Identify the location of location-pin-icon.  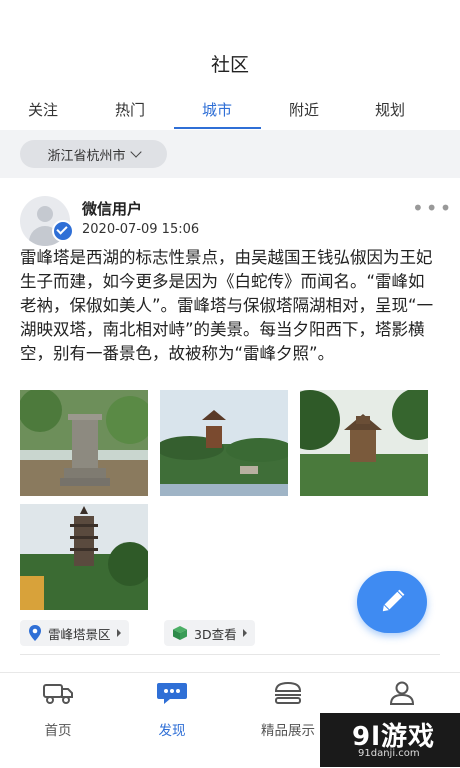
(35, 633).